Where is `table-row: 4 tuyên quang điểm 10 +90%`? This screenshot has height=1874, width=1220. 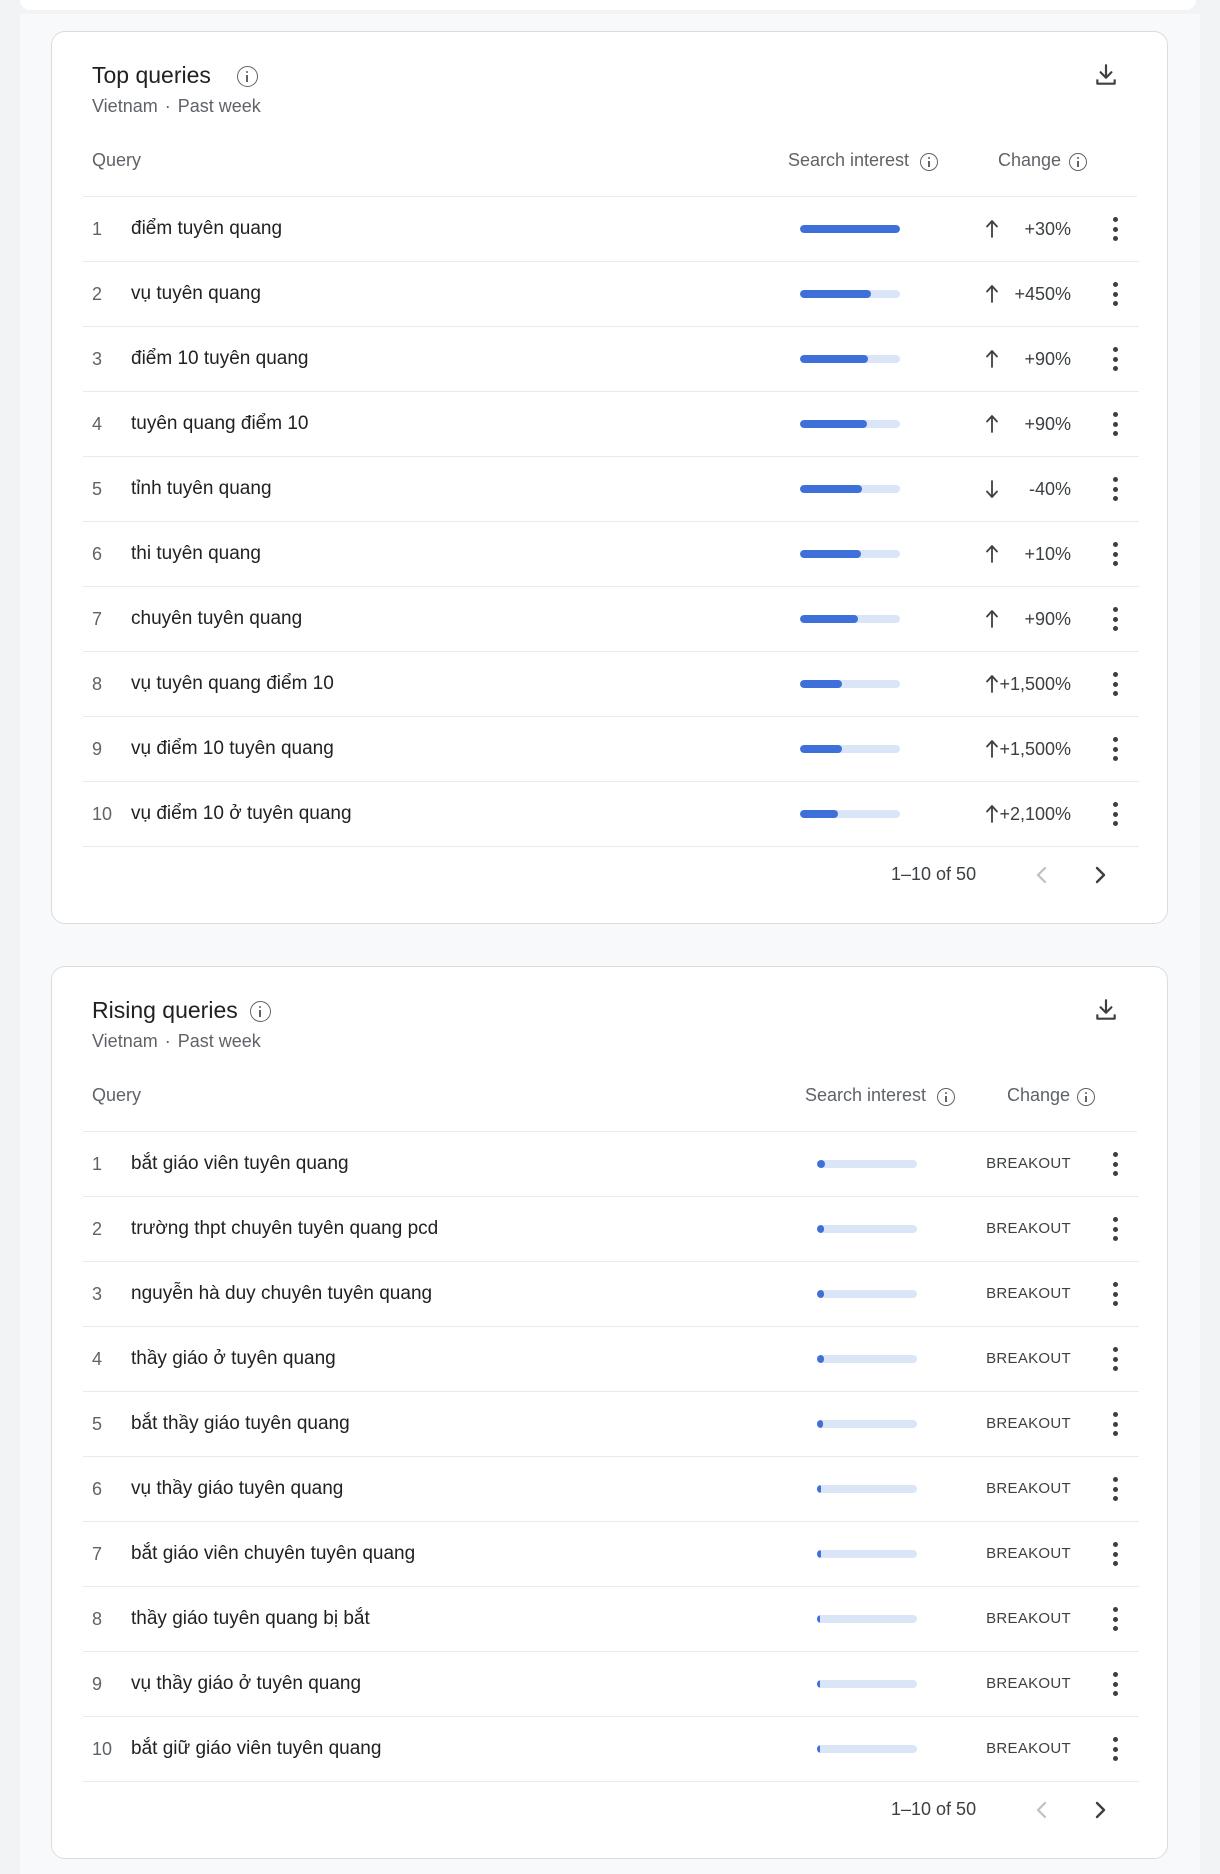
table-row: 4 tuyên quang điểm 10 +90% is located at coordinates (611, 424).